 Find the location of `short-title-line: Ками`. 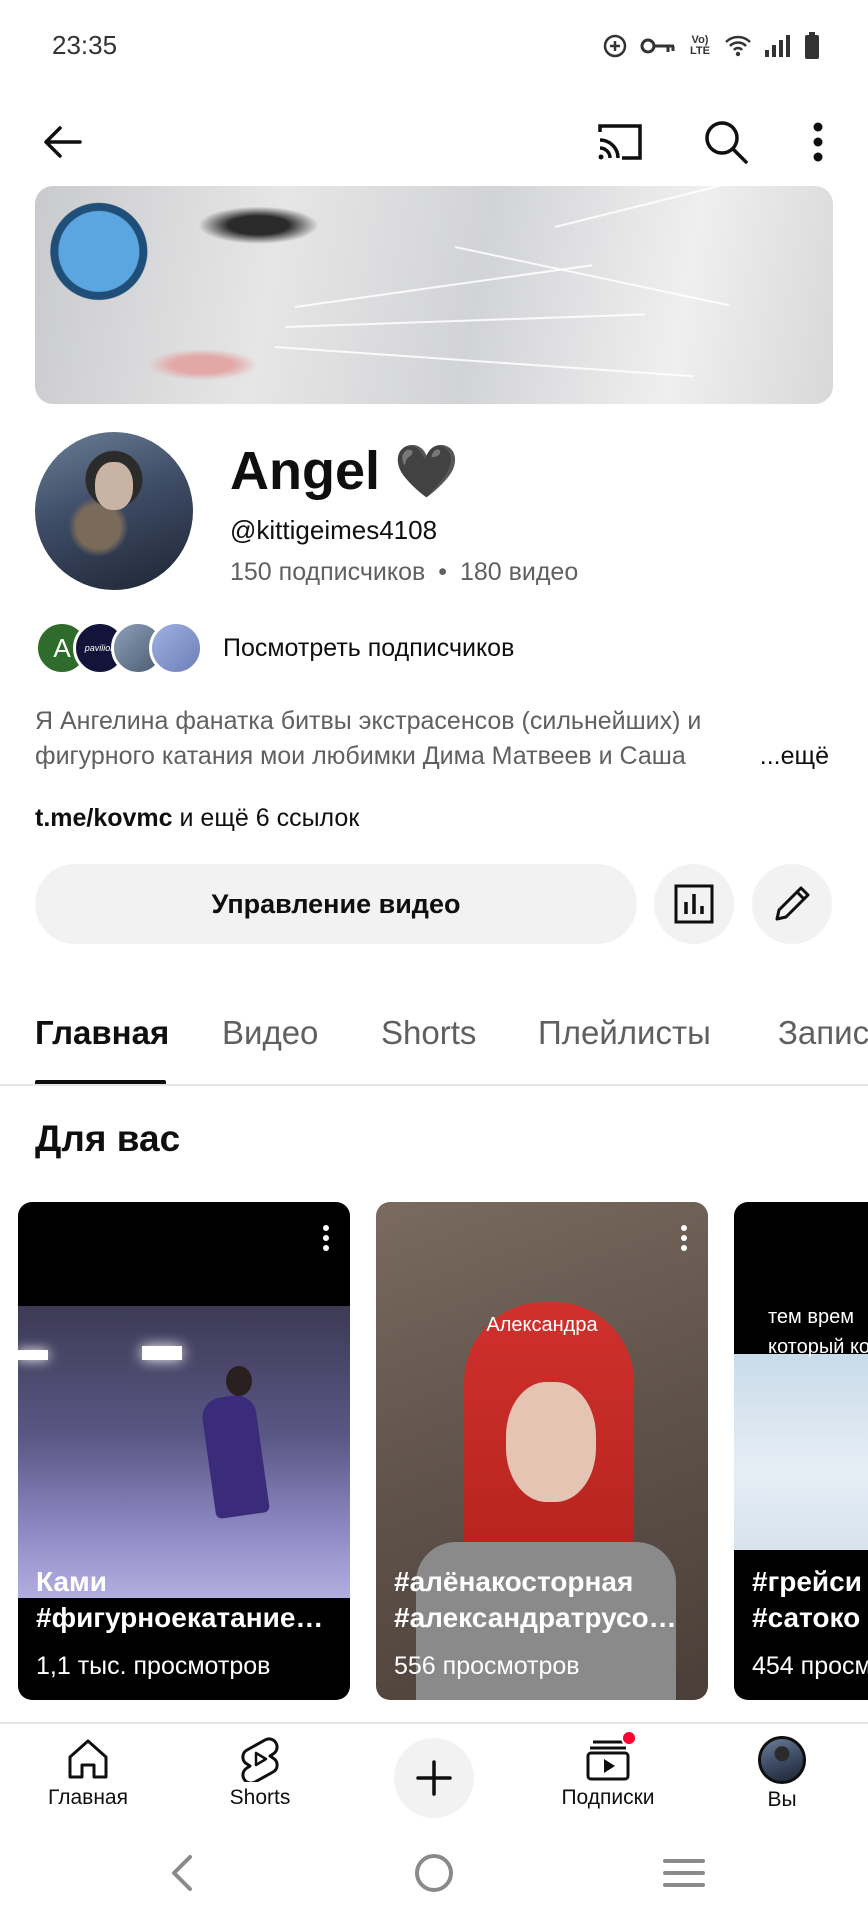

short-title-line: Ками is located at coordinates (71, 1581).